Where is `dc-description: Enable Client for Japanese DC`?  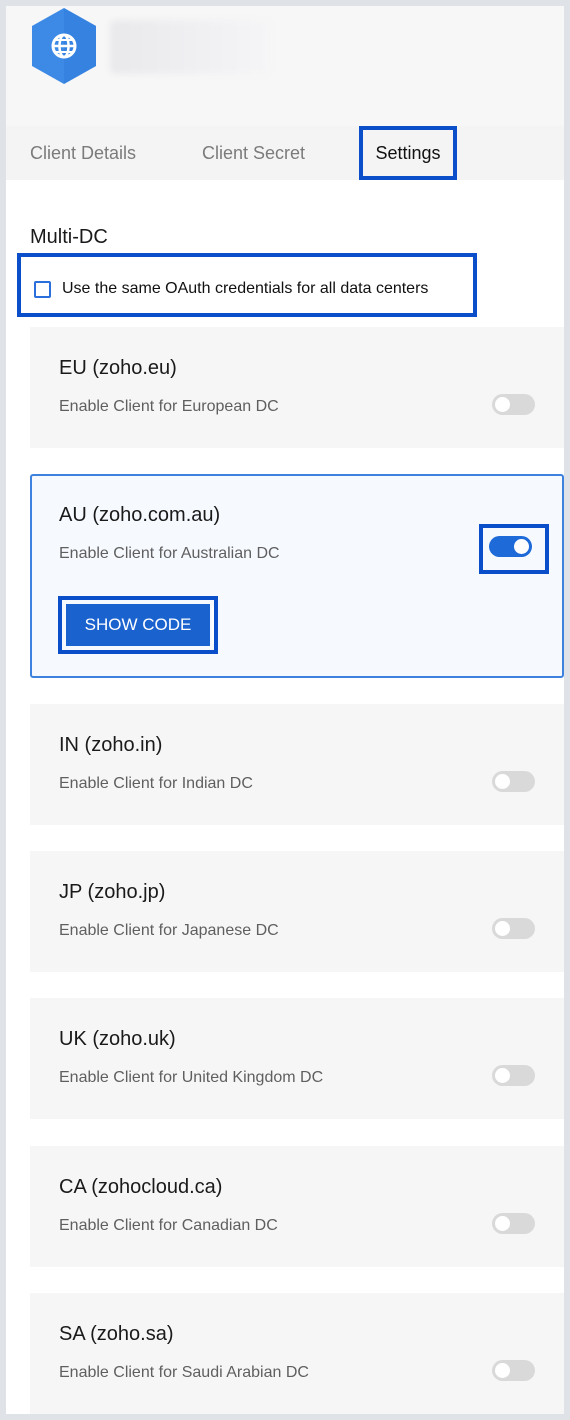
dc-description: Enable Client for Japanese DC is located at coordinates (169, 930).